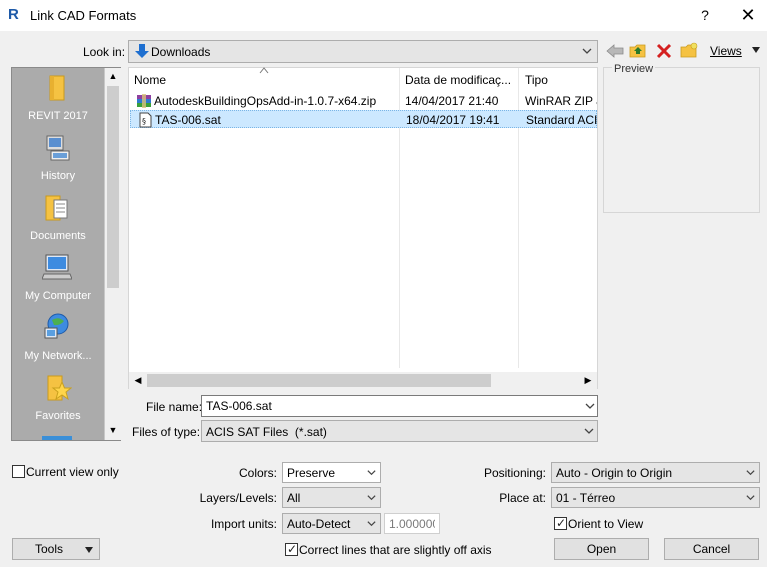 This screenshot has width=767, height=567. What do you see at coordinates (174, 407) in the screenshot?
I see `file-name-label: File name:` at bounding box center [174, 407].